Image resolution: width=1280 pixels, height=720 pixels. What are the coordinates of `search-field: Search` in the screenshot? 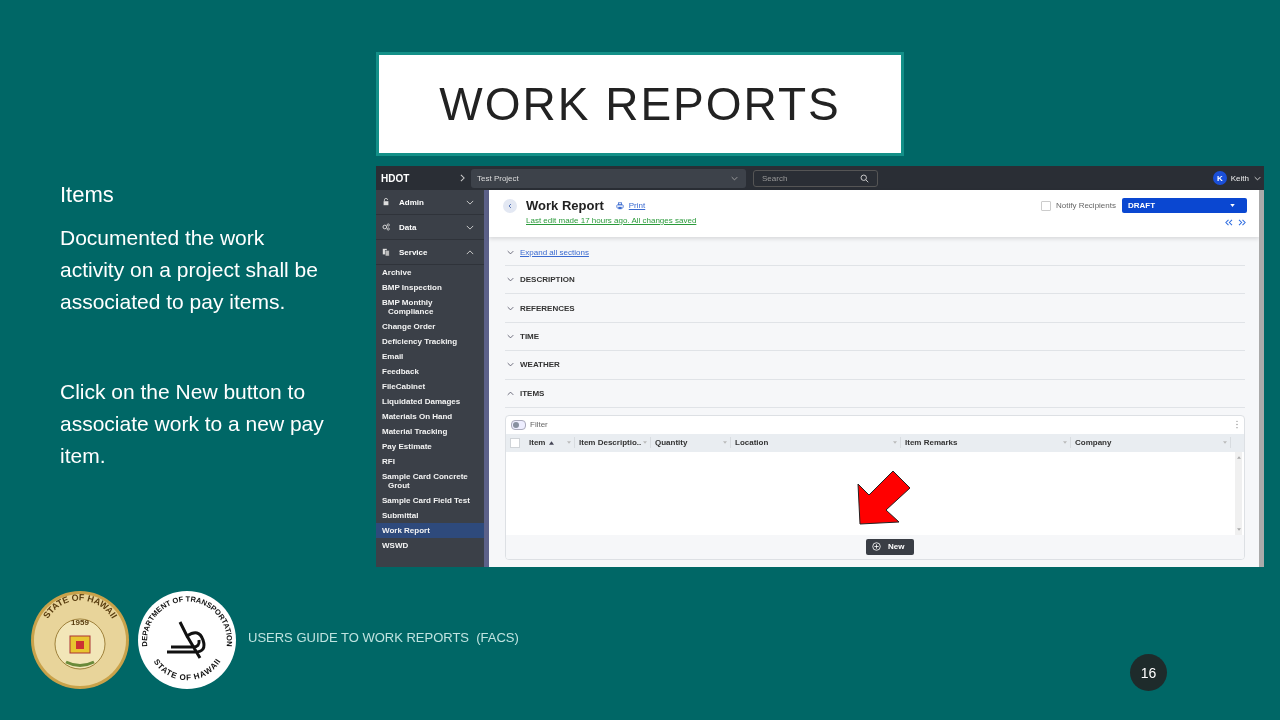 It's located at (815, 178).